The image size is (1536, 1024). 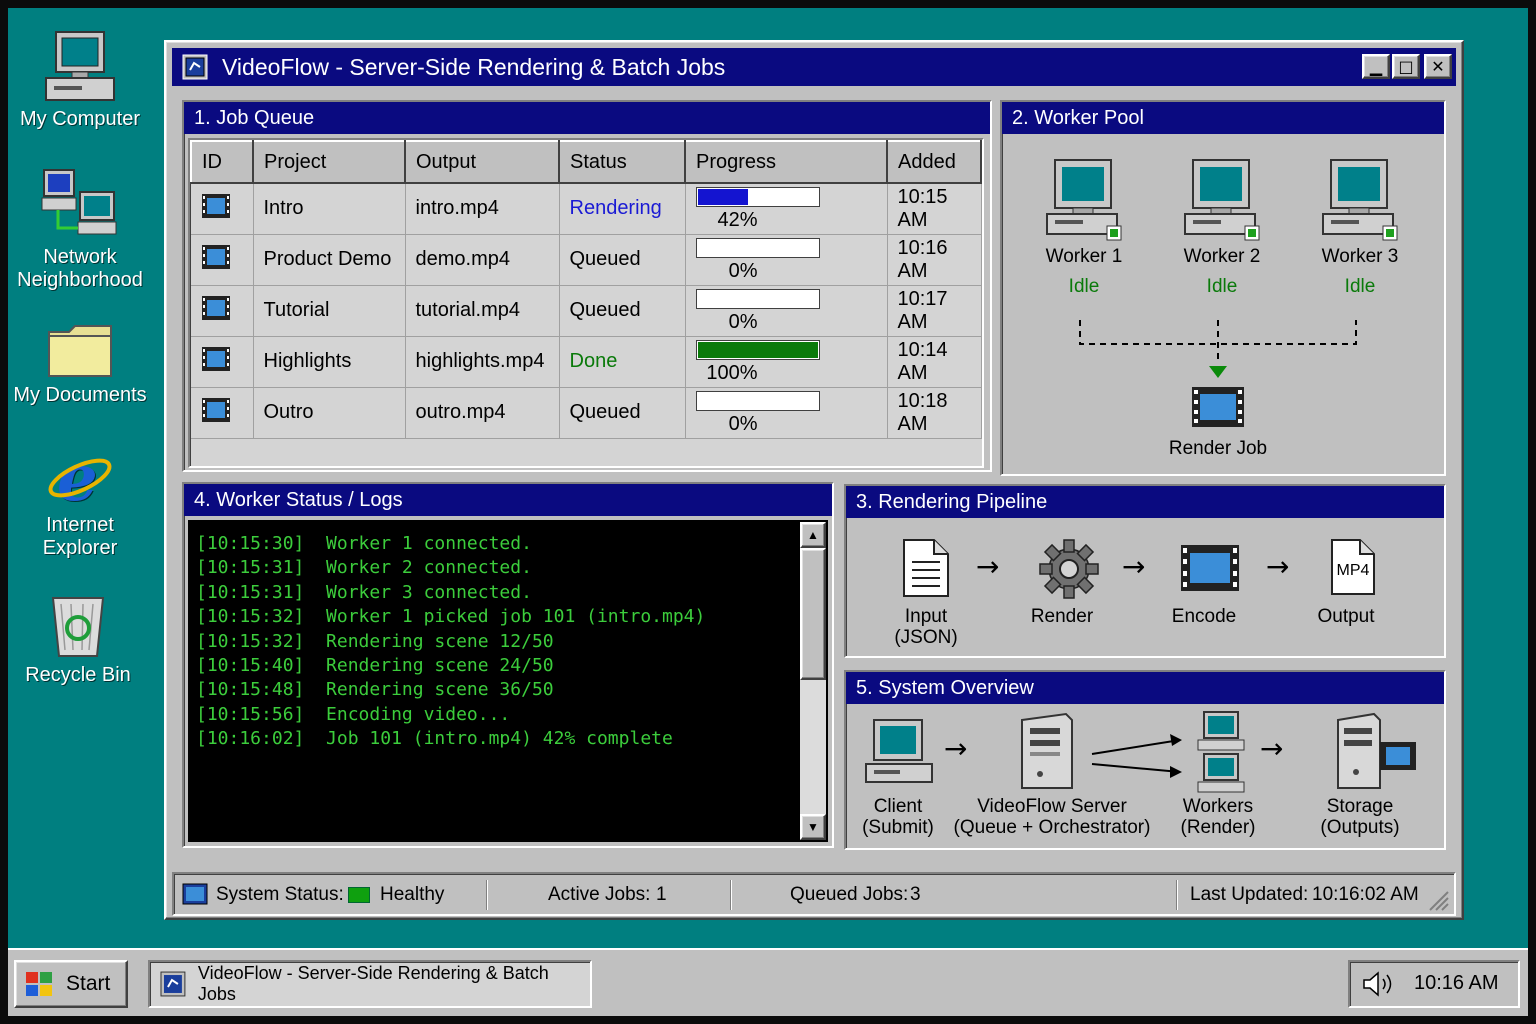 What do you see at coordinates (375, 690) in the screenshot?
I see `log-line: [10:15:48] Rendering scene 36/50` at bounding box center [375, 690].